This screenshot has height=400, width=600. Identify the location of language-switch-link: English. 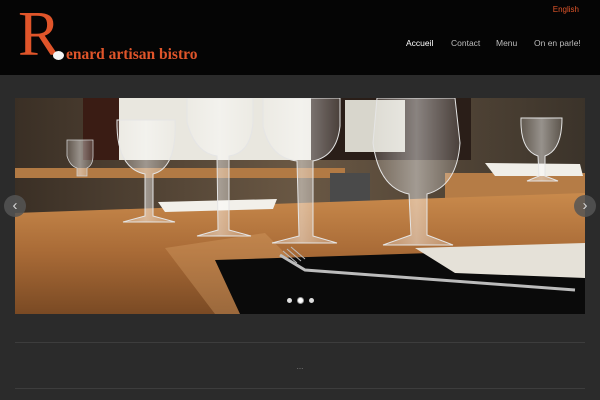
(566, 9).